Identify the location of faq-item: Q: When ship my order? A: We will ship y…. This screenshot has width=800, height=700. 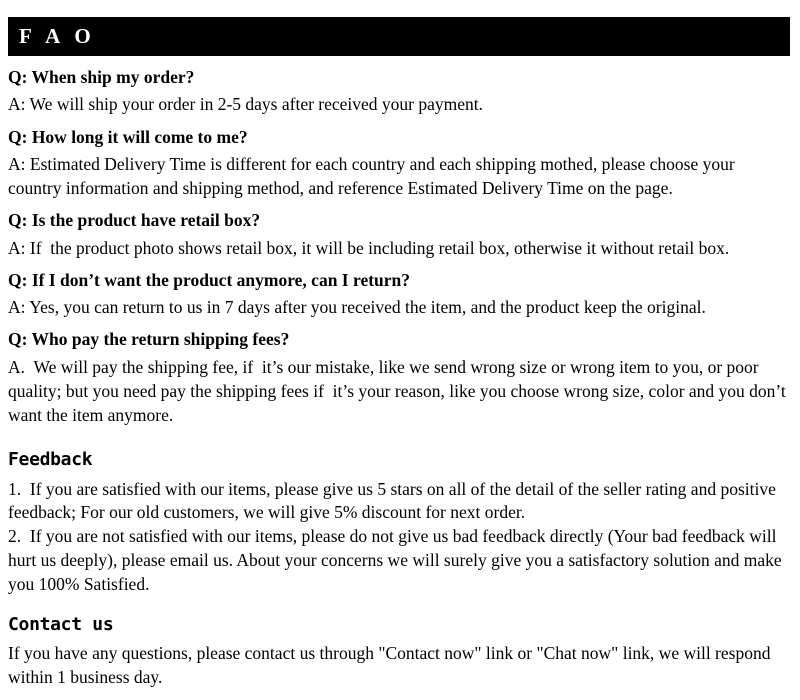
(400, 91).